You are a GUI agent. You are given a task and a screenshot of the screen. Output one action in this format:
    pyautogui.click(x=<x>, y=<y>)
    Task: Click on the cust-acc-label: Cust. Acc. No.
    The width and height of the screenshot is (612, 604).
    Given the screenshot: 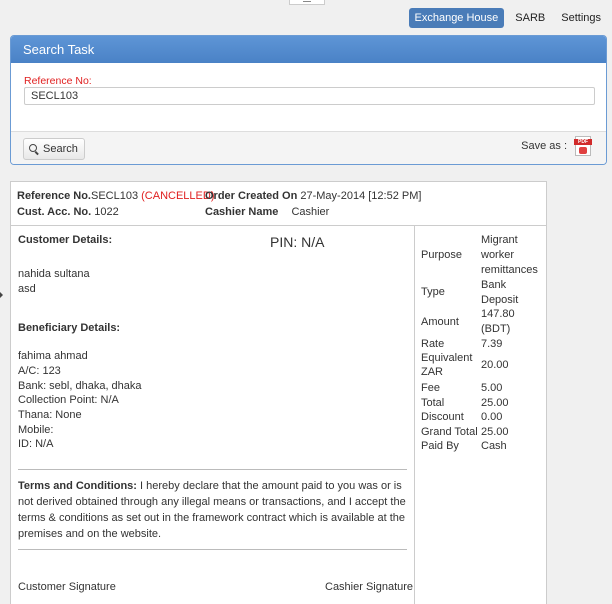 What is the action you would take?
    pyautogui.click(x=54, y=212)
    